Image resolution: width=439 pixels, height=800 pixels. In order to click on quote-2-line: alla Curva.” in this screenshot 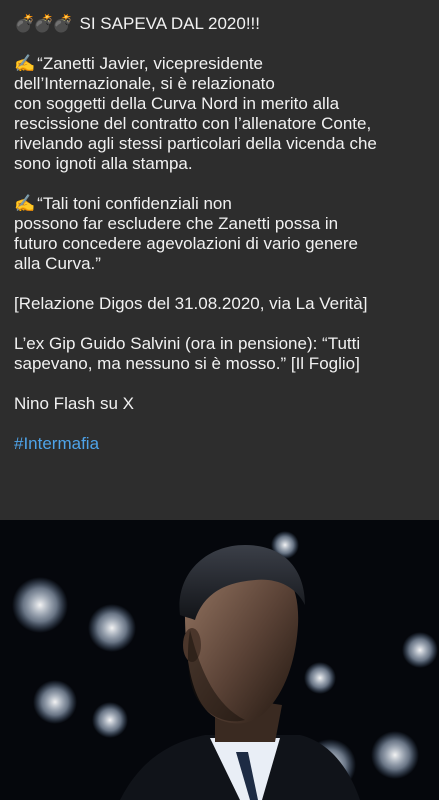, I will do `click(57, 263)`.